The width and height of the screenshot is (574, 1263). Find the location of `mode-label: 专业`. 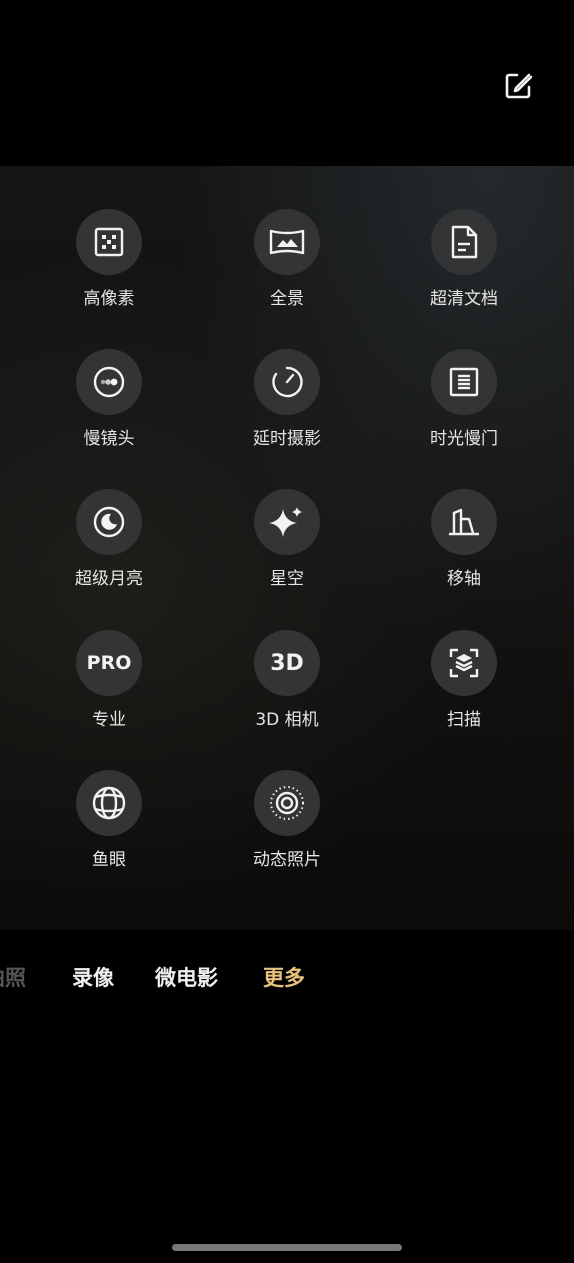

mode-label: 专业 is located at coordinates (109, 720).